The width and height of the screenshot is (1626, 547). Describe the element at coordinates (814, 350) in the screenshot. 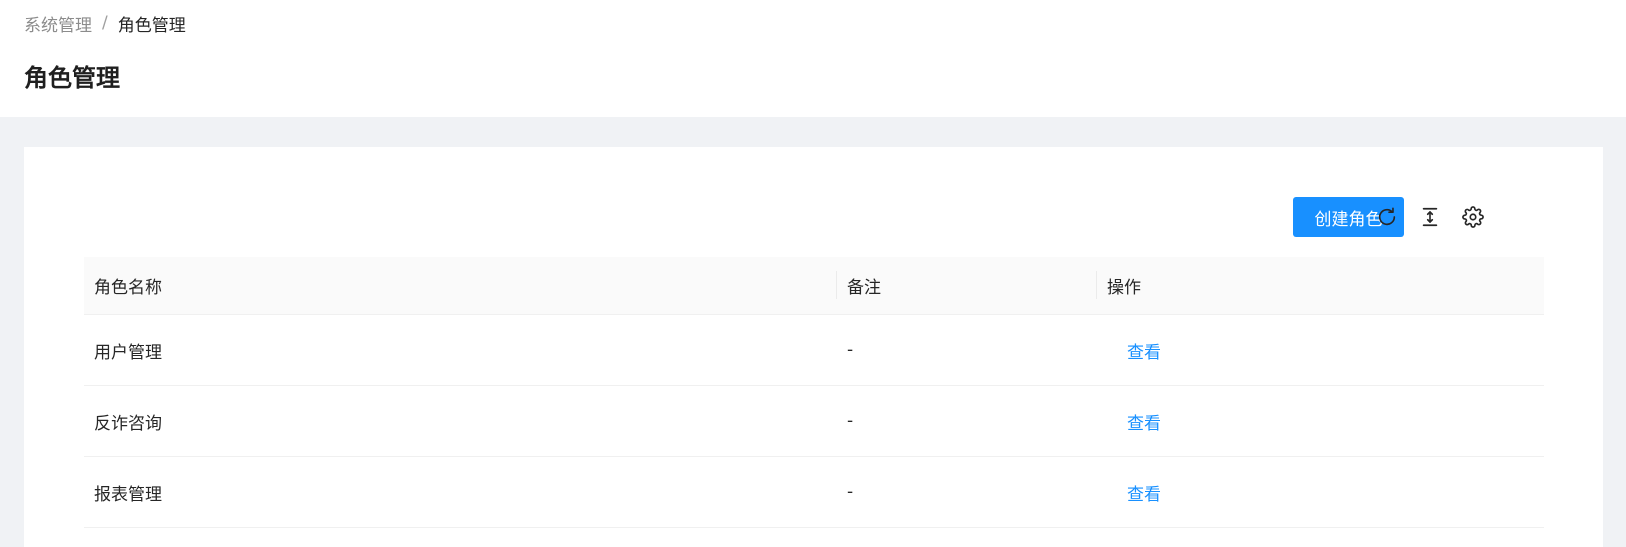

I see `table-row: 用户管理 - 查看` at that location.